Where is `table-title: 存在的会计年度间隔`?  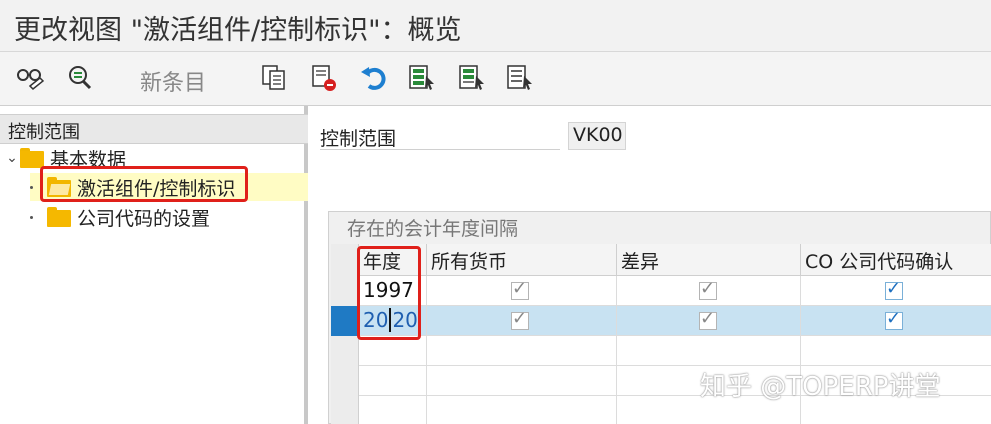 table-title: 存在的会计年度间隔 is located at coordinates (433, 229).